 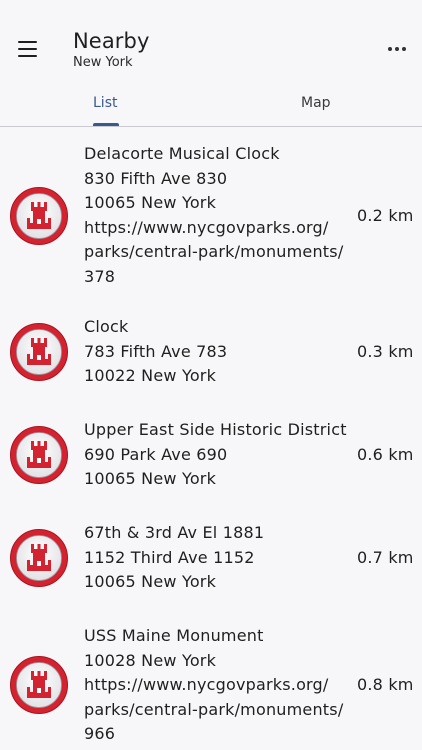 I want to click on list-item-text: Clock 783 Fifth Ave 783 10022 New York, so click(x=216, y=352).